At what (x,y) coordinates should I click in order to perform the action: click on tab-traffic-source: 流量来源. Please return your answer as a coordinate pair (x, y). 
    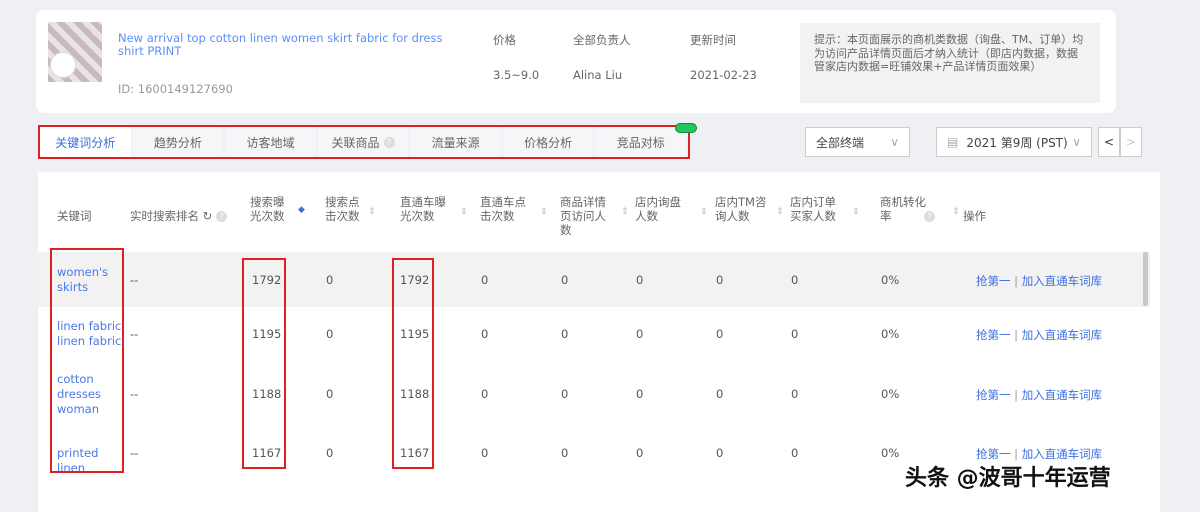
    Looking at the image, I should click on (455, 142).